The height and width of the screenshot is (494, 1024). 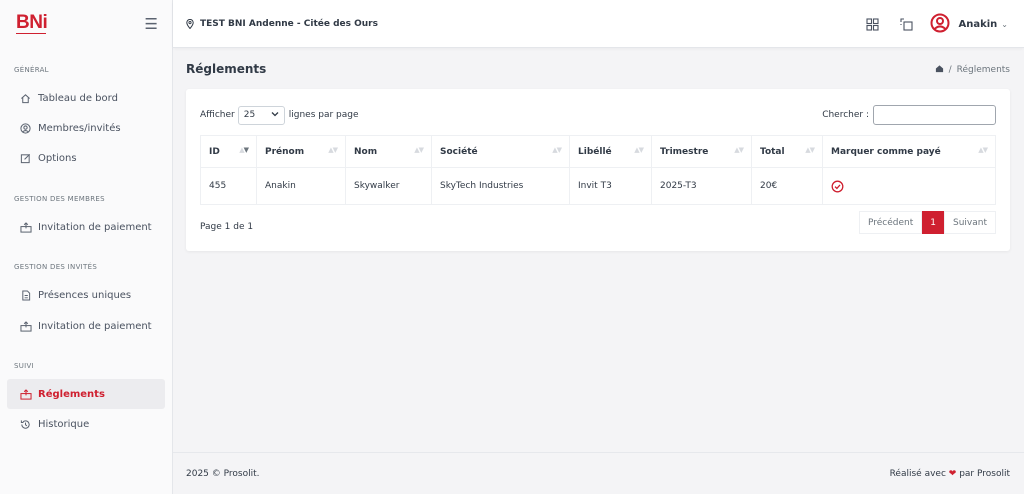 What do you see at coordinates (939, 70) in the screenshot?
I see `home-icon` at bounding box center [939, 70].